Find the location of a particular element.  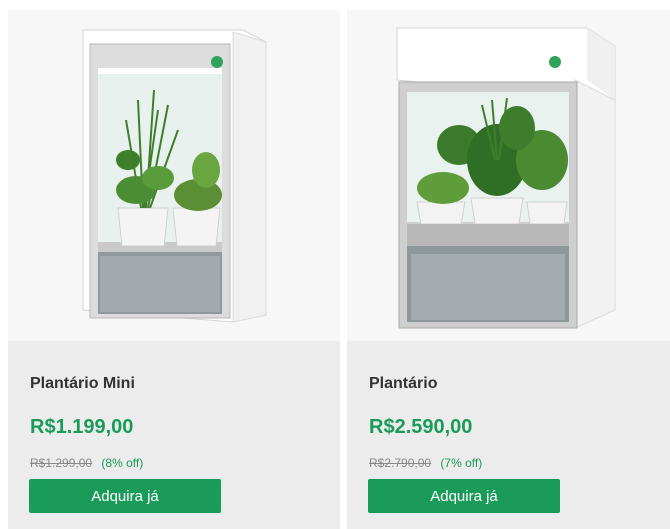

discount-badge: (8% off) is located at coordinates (122, 463).